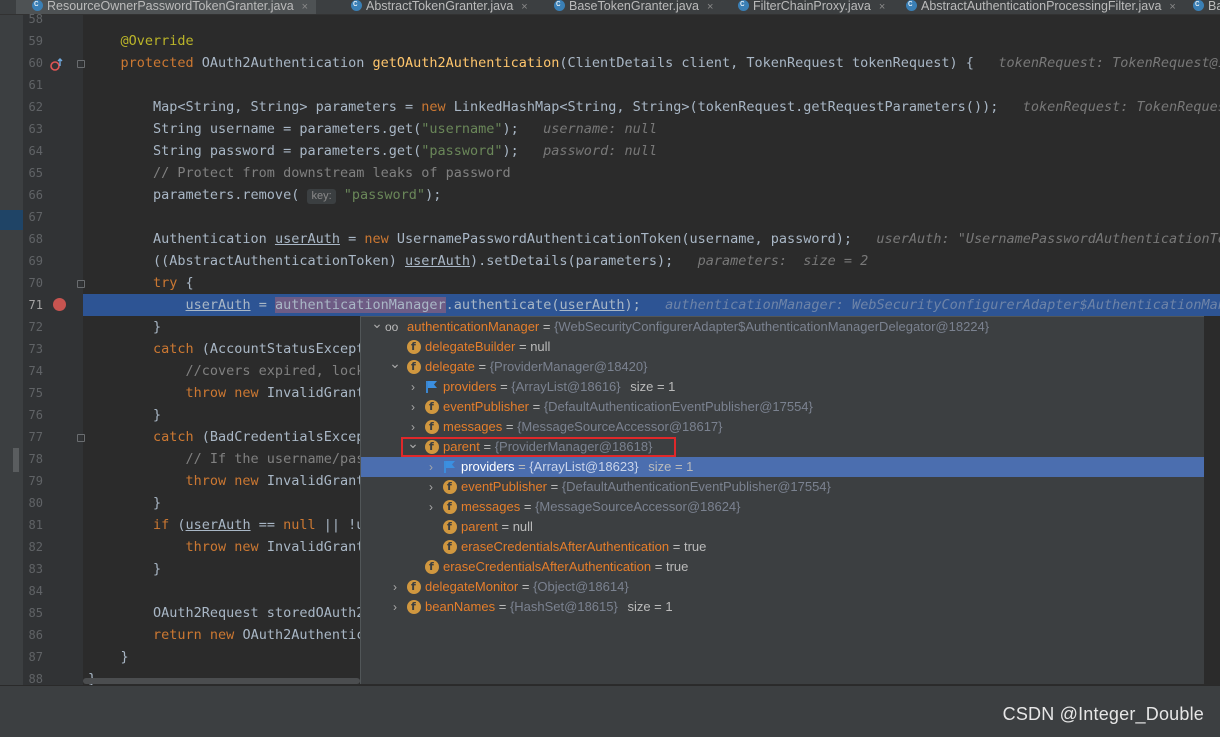 The image size is (1220, 737). Describe the element at coordinates (59, 304) in the screenshot. I see `breakpoint-icon` at that location.